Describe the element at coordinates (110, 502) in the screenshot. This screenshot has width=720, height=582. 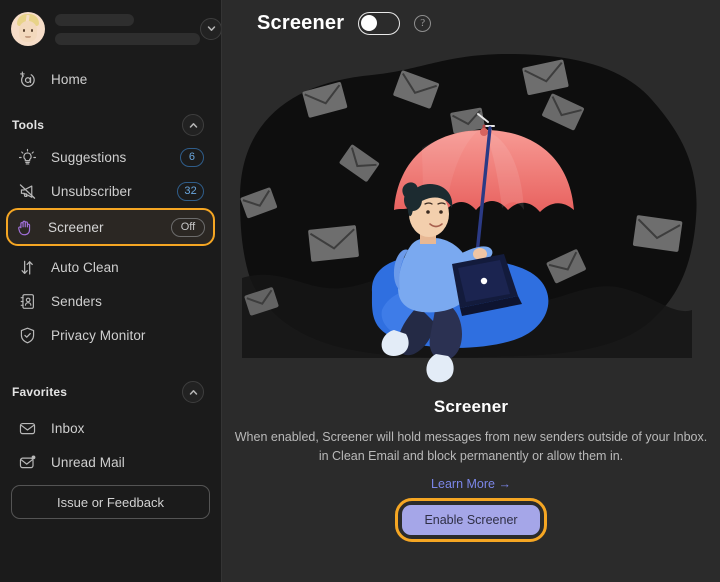
I see `issue-or-feedback-button: Issue or Feedback` at that location.